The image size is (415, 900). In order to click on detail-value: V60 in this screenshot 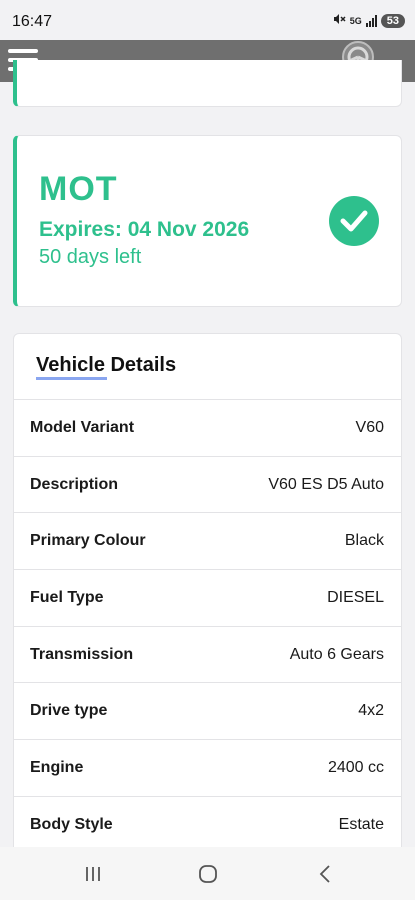, I will do `click(369, 427)`.